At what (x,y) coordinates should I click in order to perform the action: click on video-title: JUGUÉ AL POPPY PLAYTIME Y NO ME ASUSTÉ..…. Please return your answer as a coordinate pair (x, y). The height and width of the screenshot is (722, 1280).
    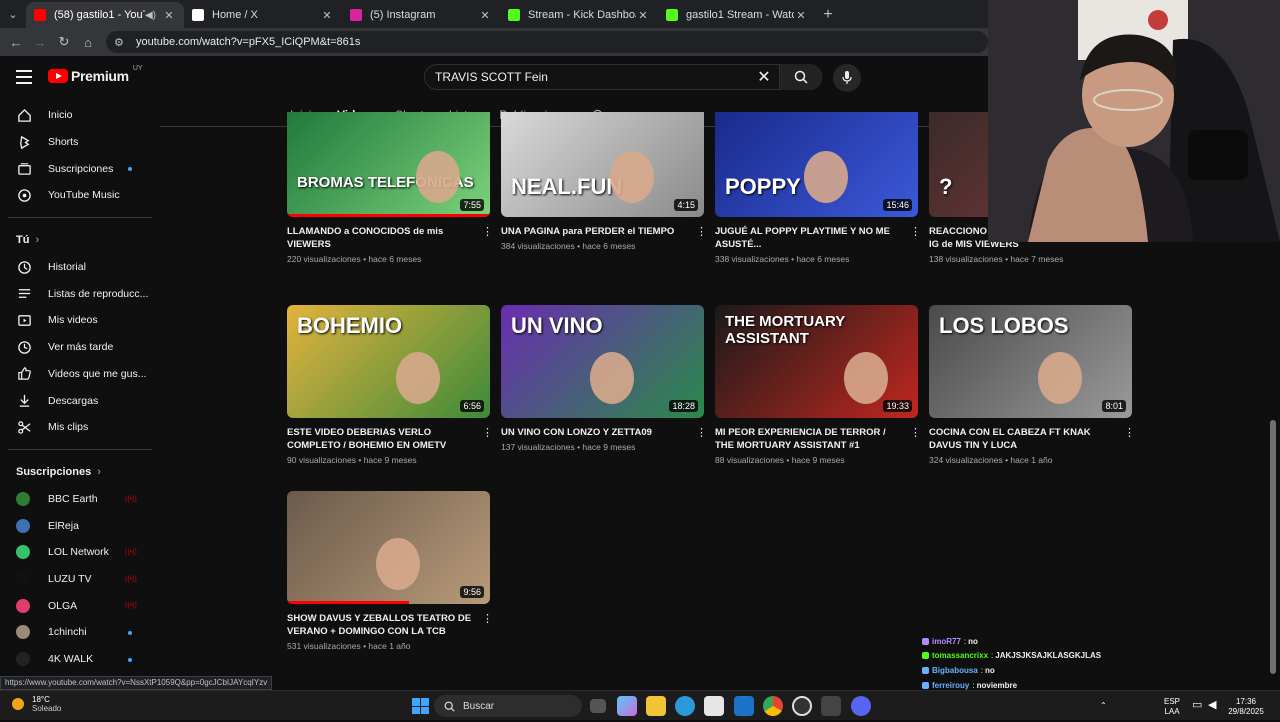
    Looking at the image, I should click on (812, 238).